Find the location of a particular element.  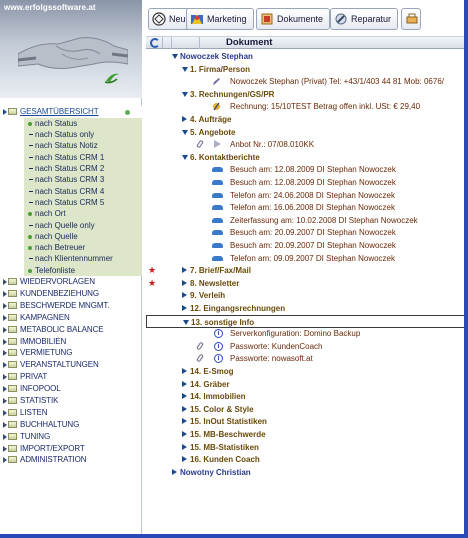

tree-section-row: 15. MB-Beschwerde is located at coordinates (307, 434).